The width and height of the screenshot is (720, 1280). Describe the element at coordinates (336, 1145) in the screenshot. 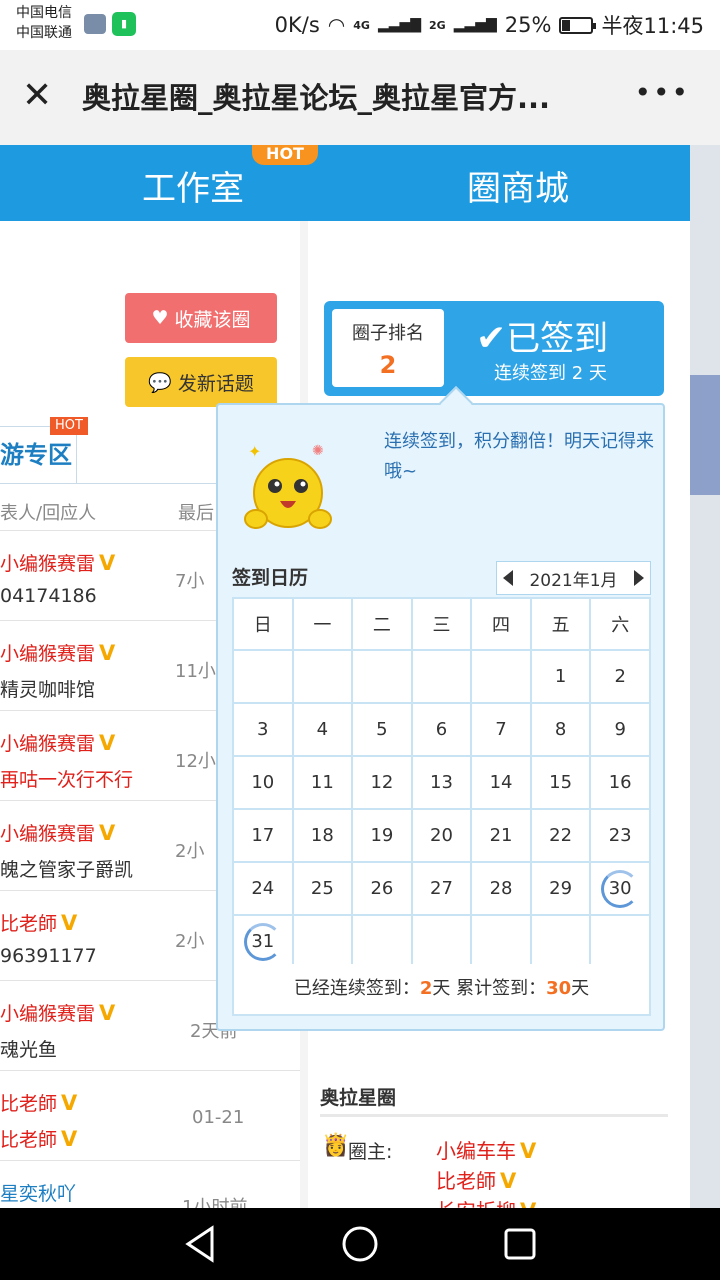

I see `owner-avatar-icon: 👸` at that location.